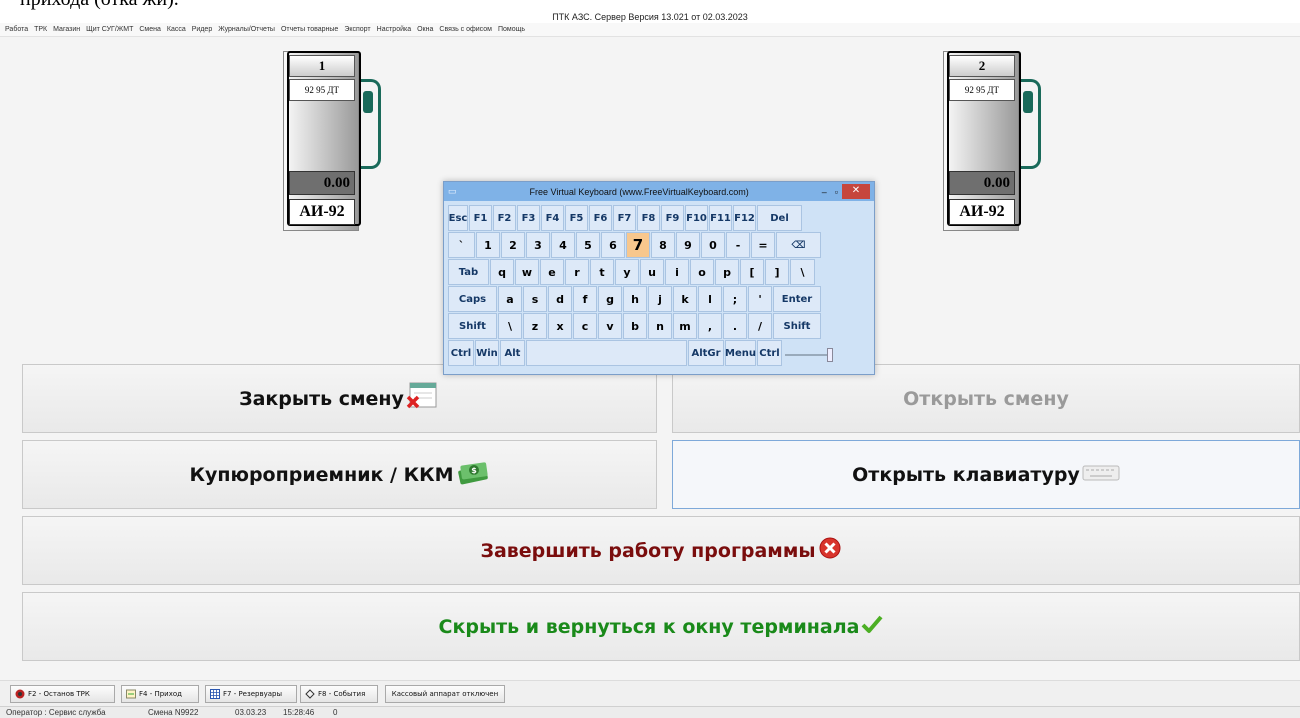 The image size is (1300, 718). I want to click on hide-return-button: Скрыть и вернуться к окну терминала, so click(661, 626).